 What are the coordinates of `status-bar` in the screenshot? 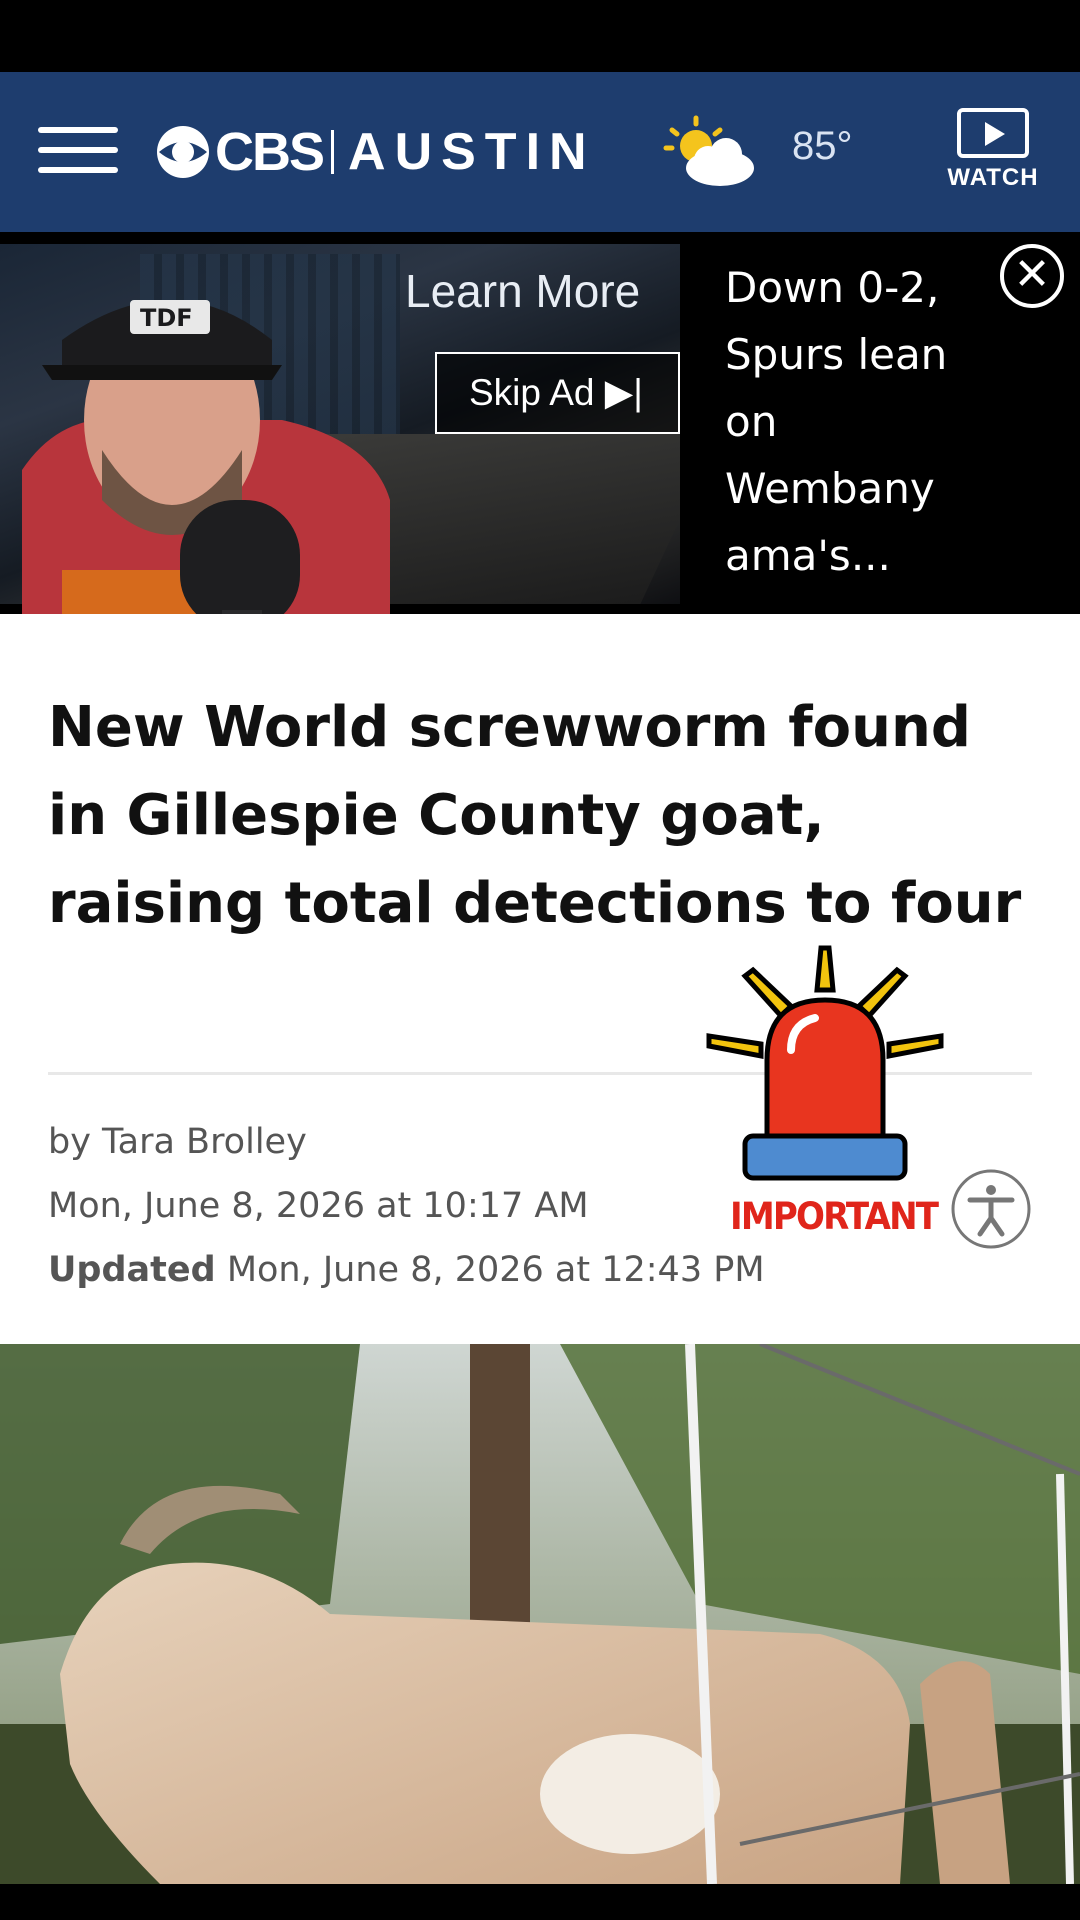 It's located at (540, 36).